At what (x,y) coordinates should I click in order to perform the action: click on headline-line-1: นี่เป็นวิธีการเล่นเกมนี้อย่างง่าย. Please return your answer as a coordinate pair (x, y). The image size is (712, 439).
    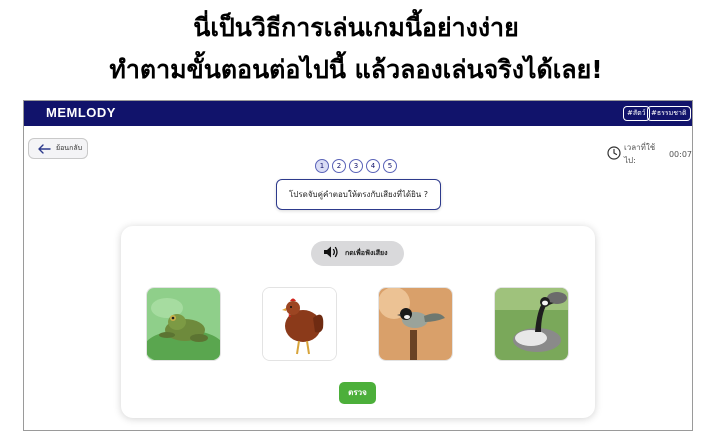
    Looking at the image, I should click on (356, 27).